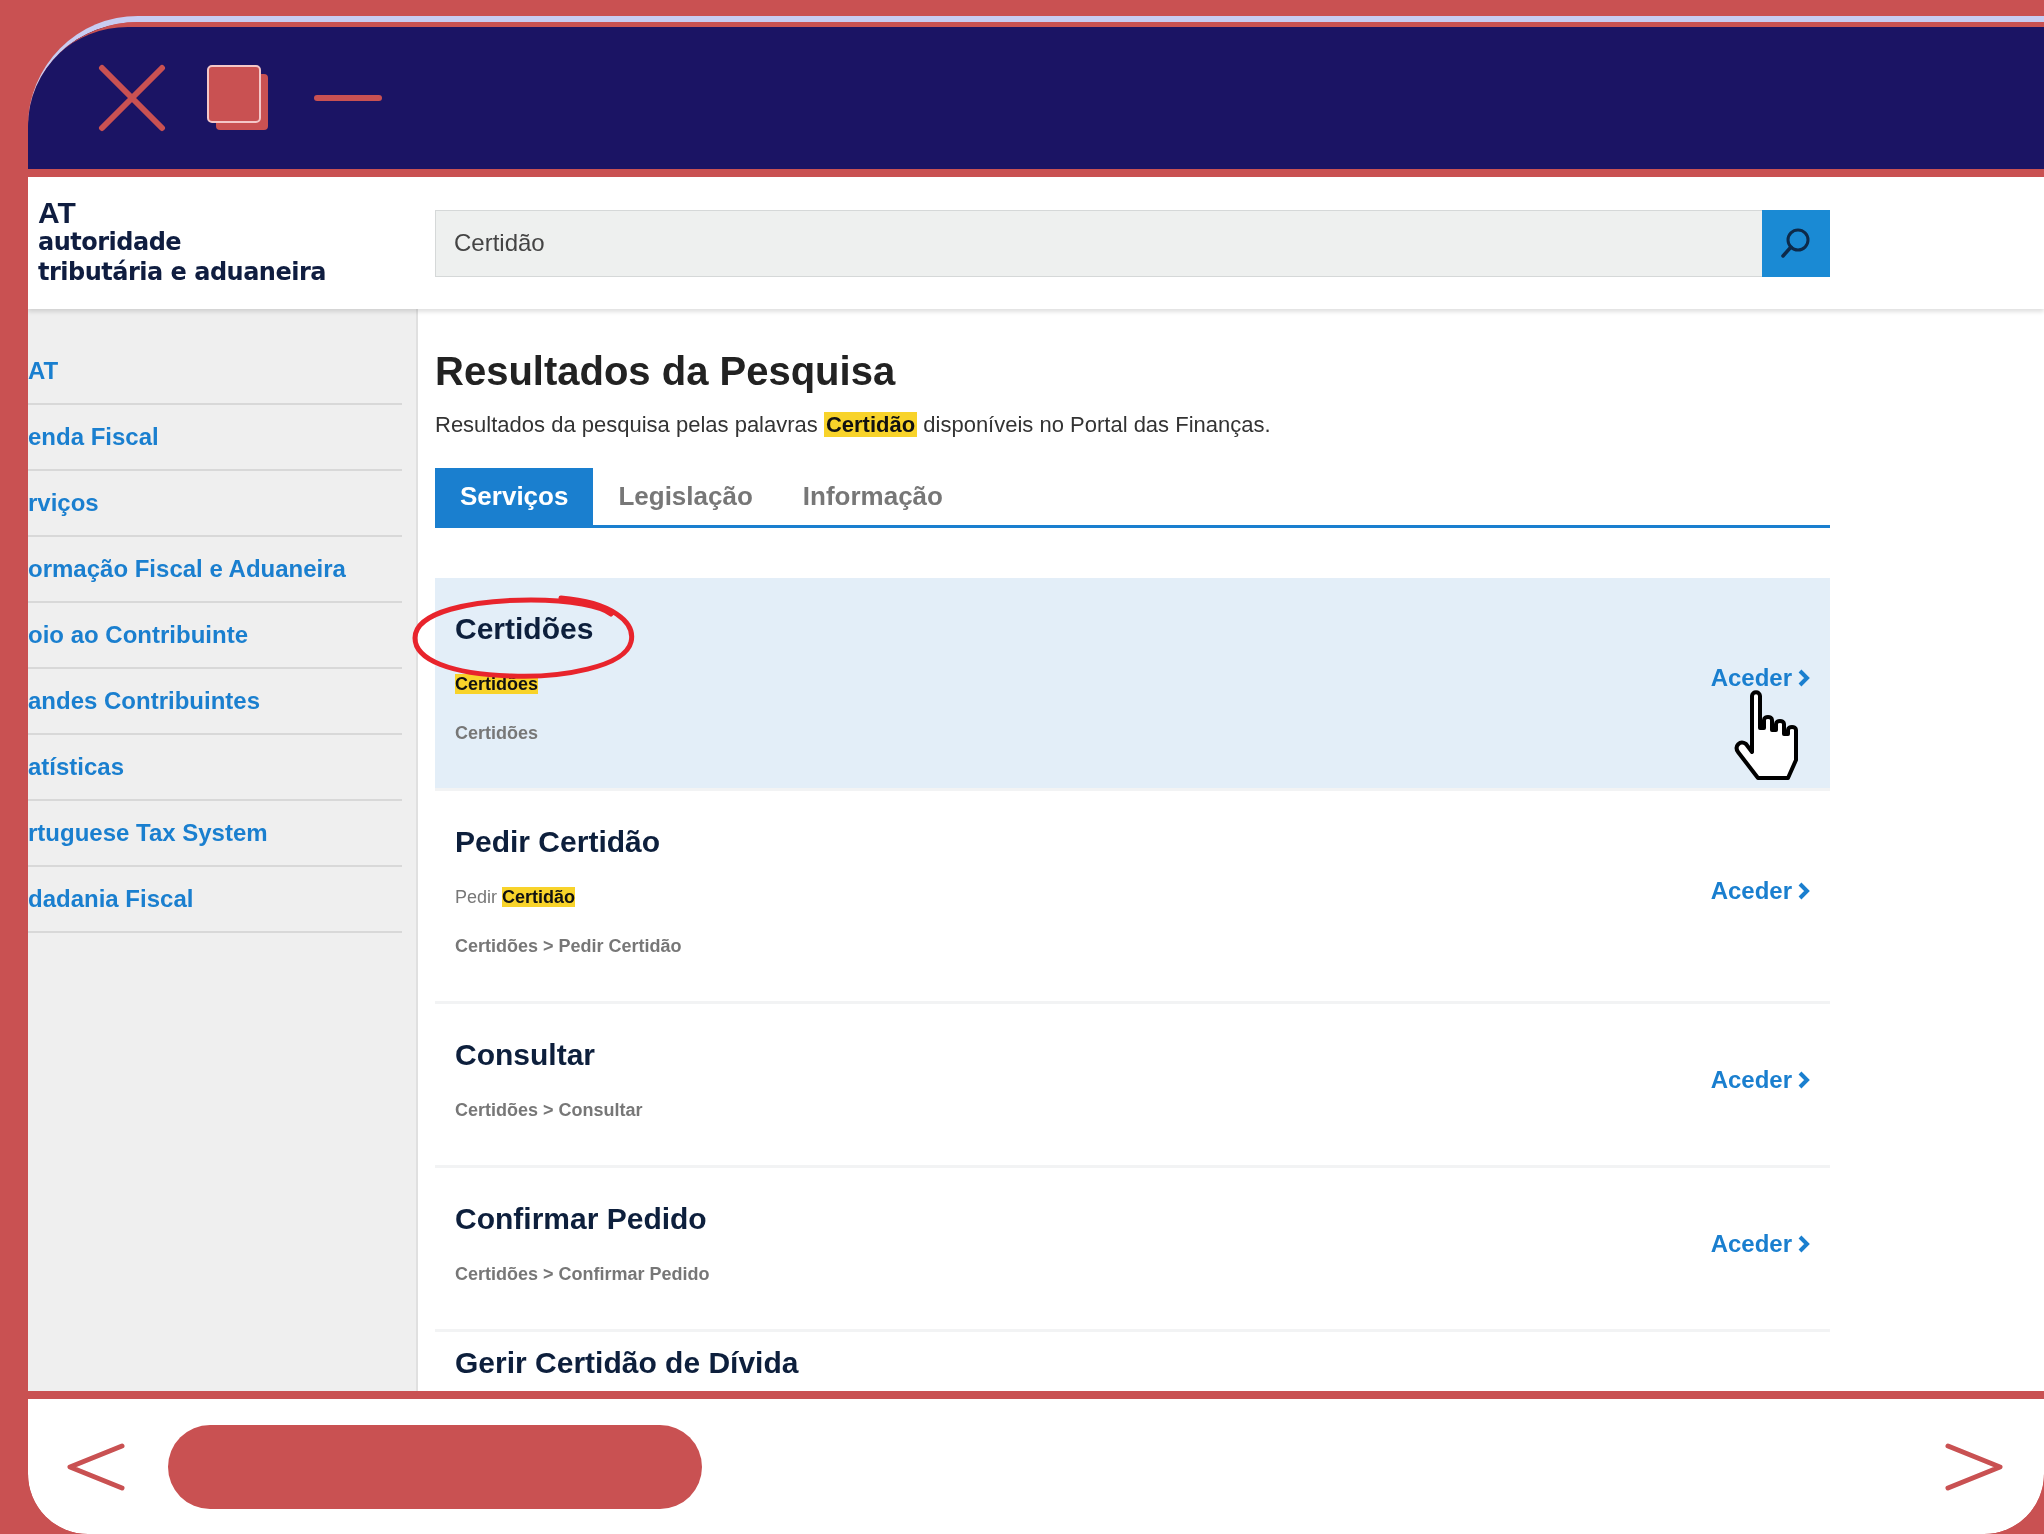 The image size is (2044, 1534). Describe the element at coordinates (581, 1219) in the screenshot. I see `result-title: Confirmar Pedido` at that location.